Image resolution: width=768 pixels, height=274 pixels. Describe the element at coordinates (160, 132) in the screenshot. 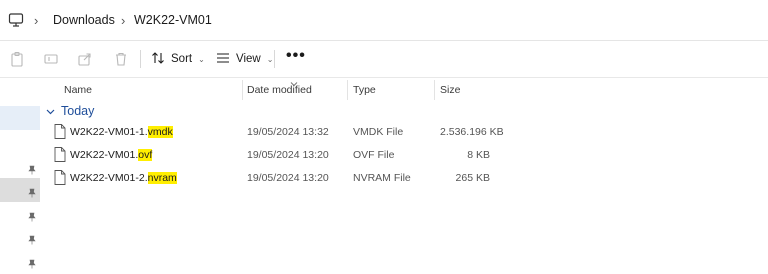

I see `file-extension: vmdk` at that location.